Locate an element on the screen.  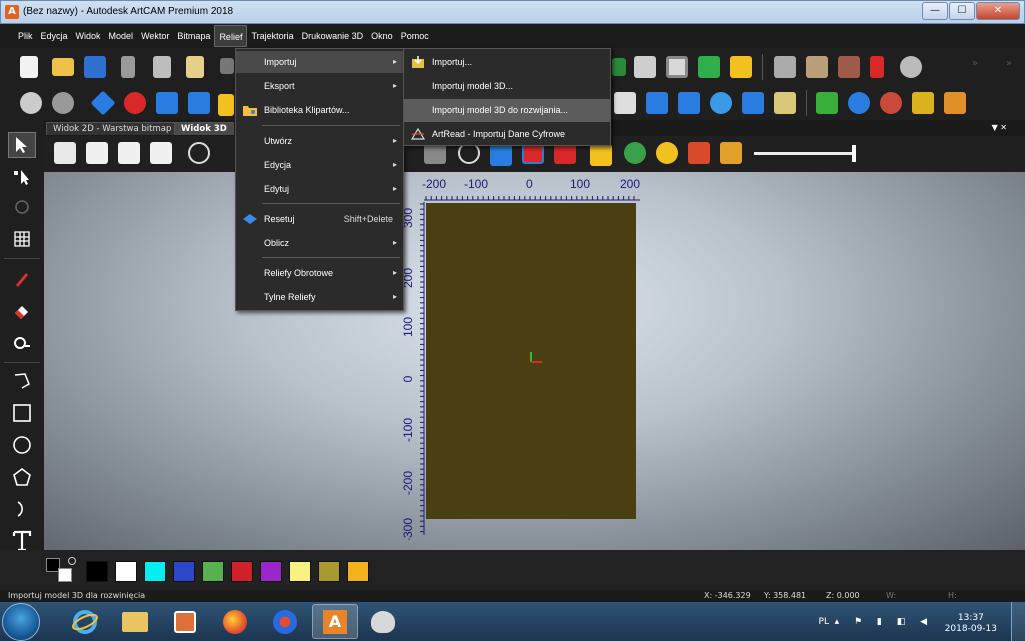
copy-icon is located at coordinates (162, 67).